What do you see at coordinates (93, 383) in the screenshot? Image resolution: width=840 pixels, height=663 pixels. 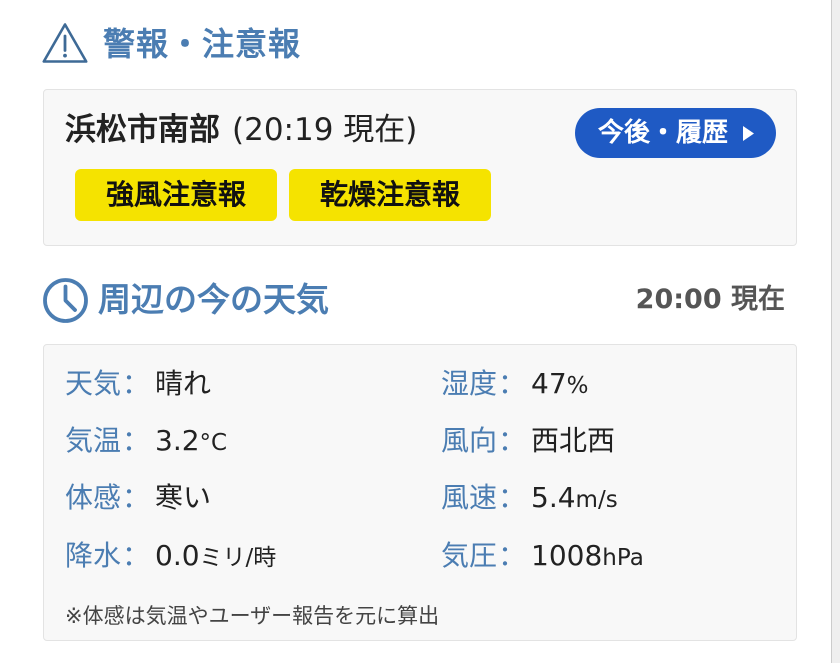 I see `weather-item-label: 天気` at bounding box center [93, 383].